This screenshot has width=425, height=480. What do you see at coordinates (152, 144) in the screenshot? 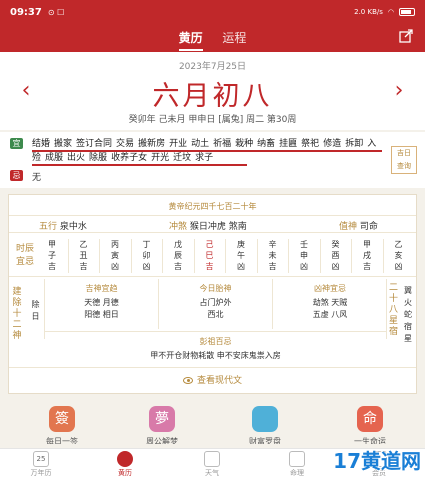
I see `yi-item: 搬新房` at bounding box center [152, 144].